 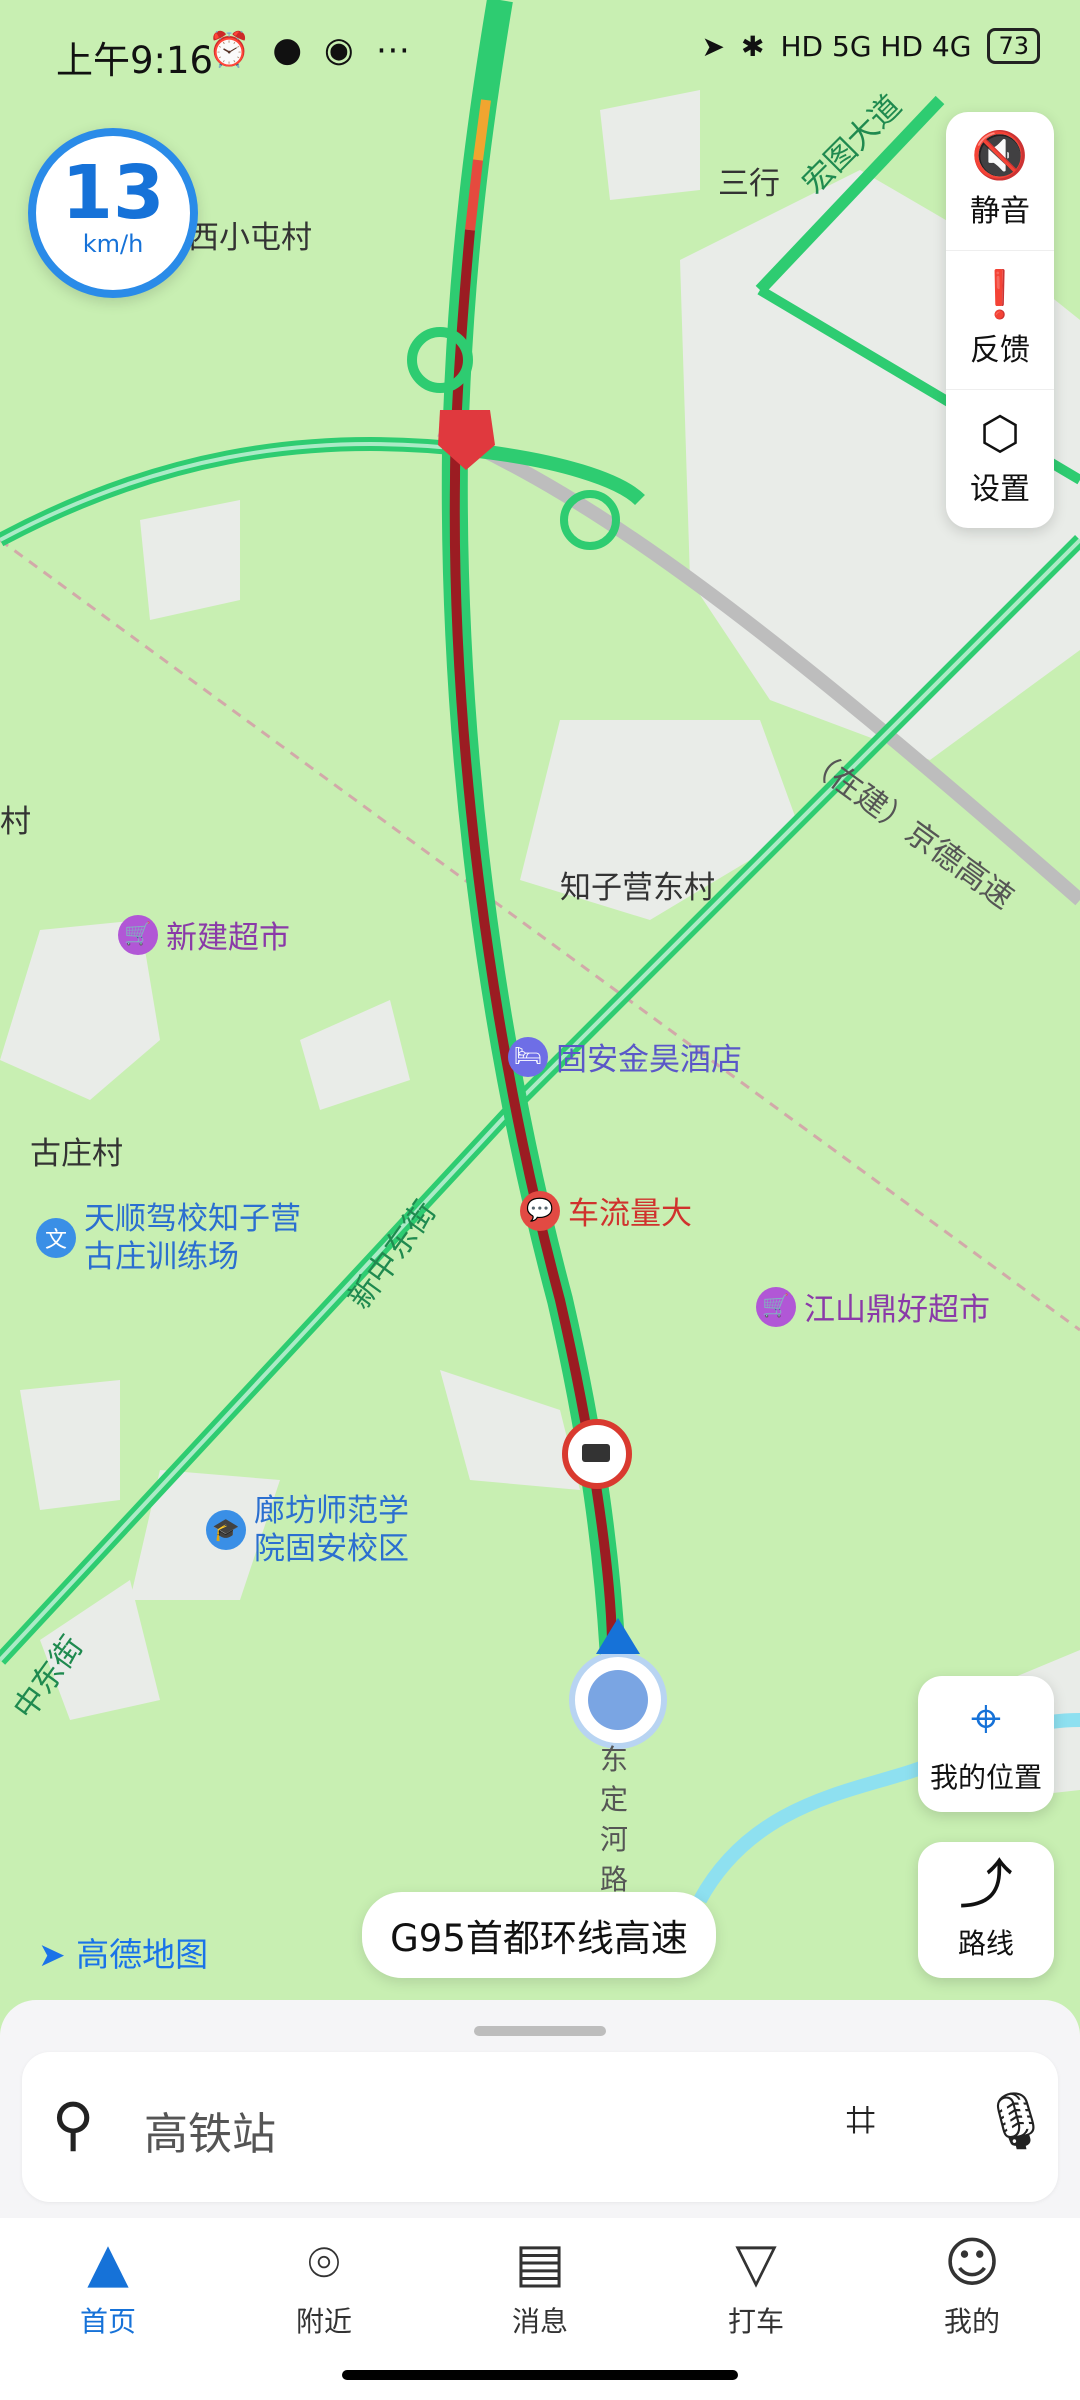 I want to click on nav-messages: ▤ 消息, so click(x=540, y=2288).